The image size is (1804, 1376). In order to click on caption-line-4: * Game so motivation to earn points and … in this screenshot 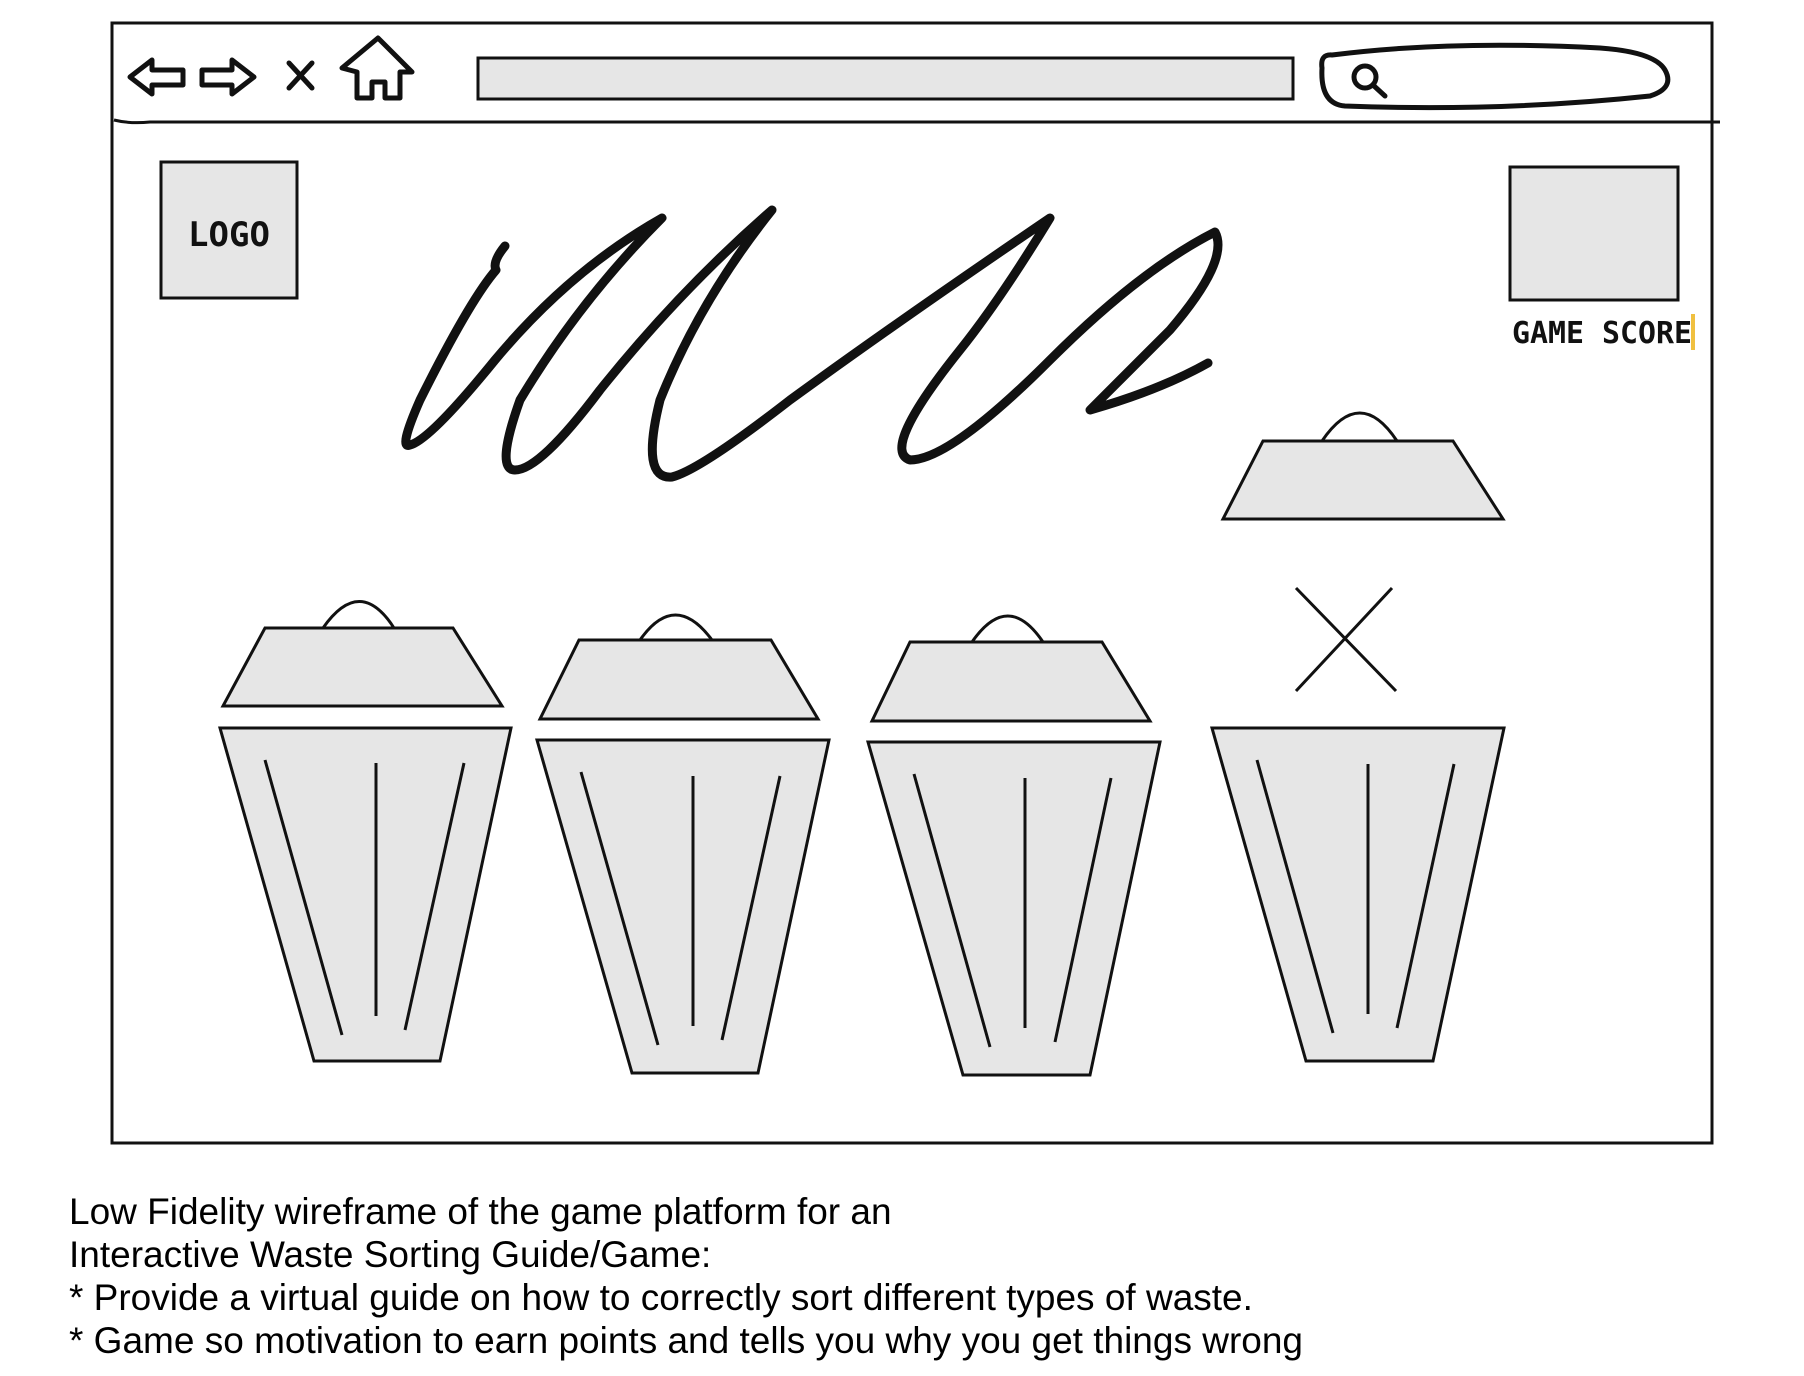, I will do `click(686, 1340)`.